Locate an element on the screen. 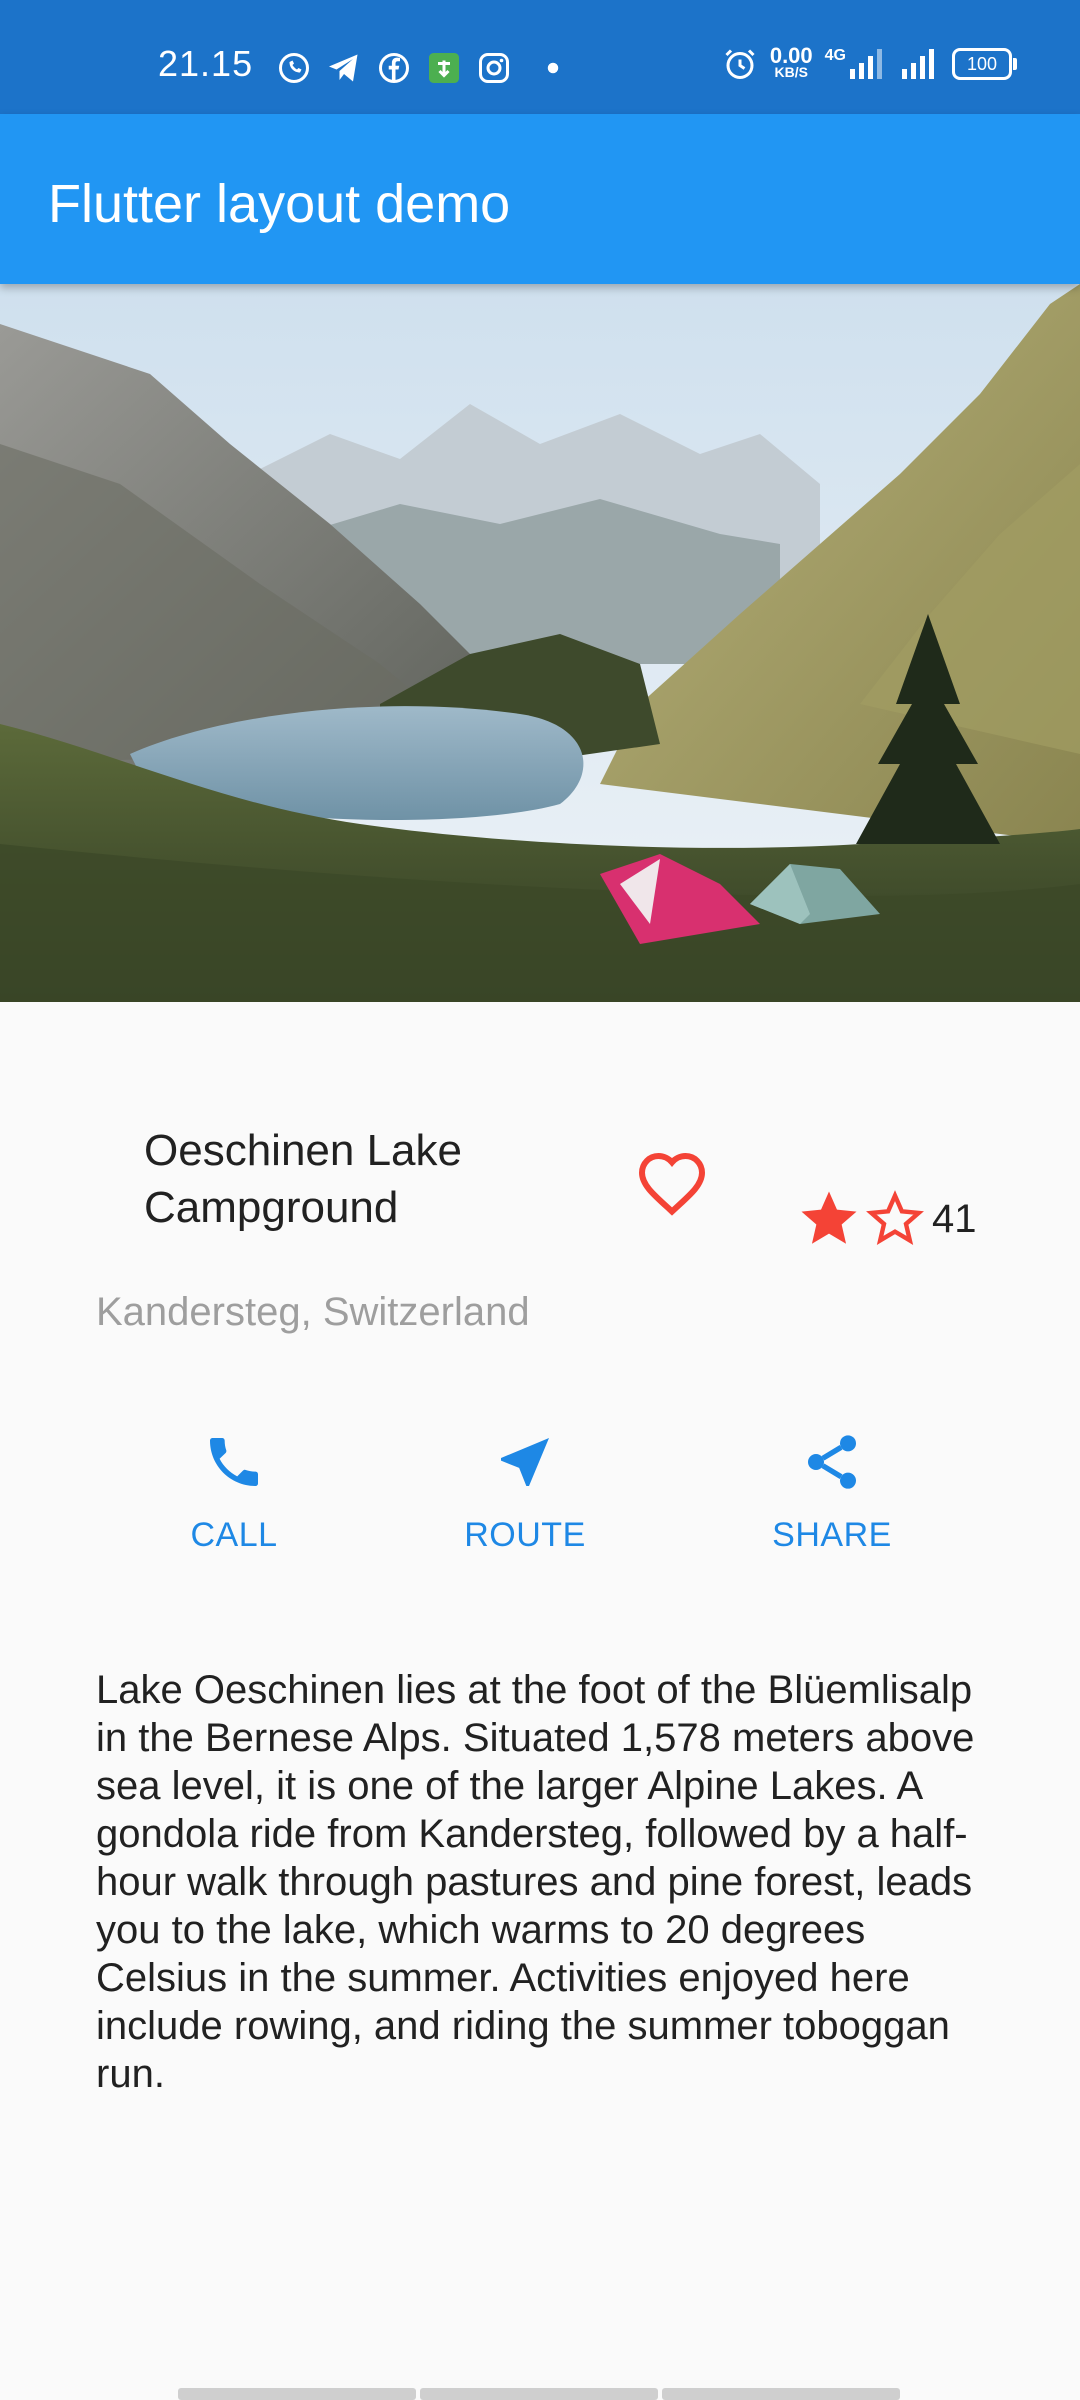  whatsapp-icon is located at coordinates (294, 68).